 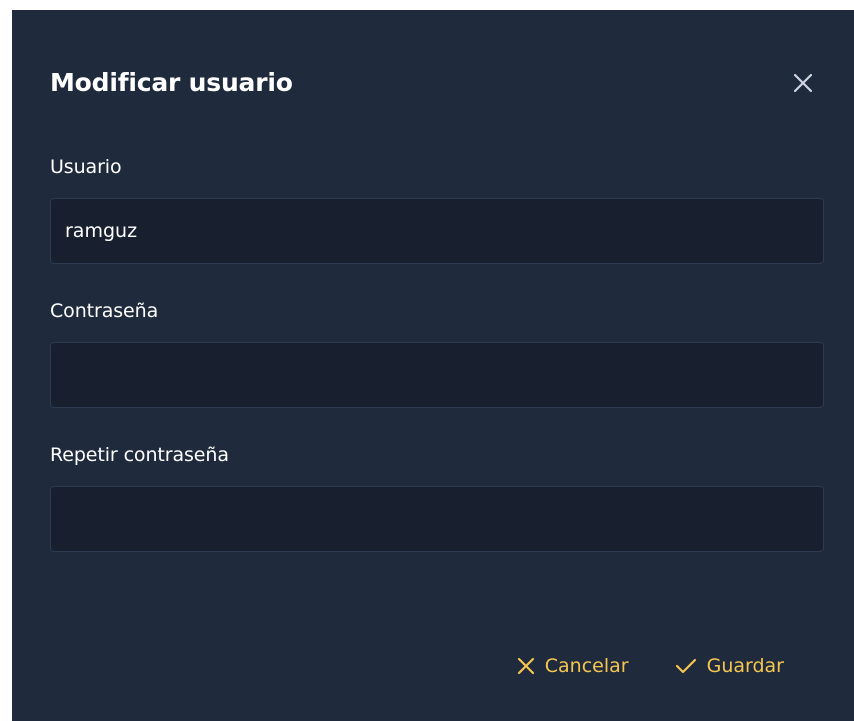 I want to click on close-button, so click(x=803, y=83).